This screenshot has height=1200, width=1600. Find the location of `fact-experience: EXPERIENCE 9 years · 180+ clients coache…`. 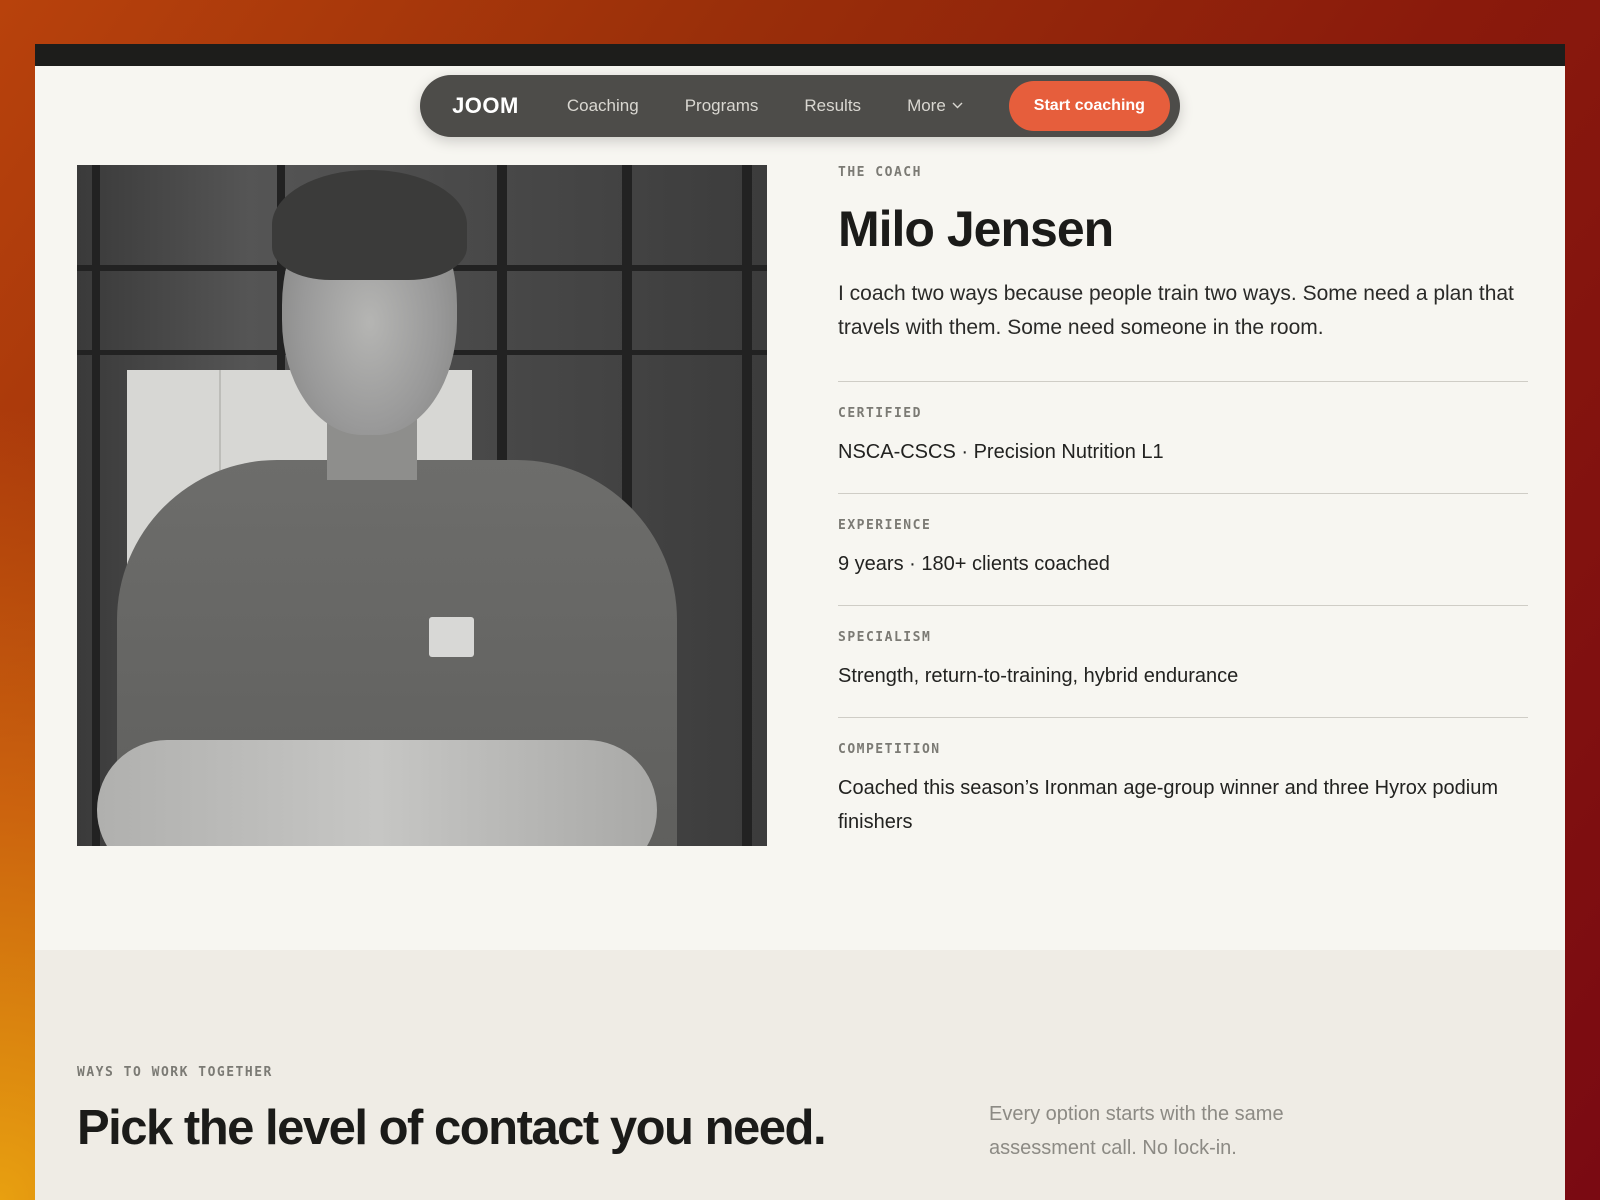

fact-experience: EXPERIENCE 9 years · 180+ clients coache… is located at coordinates (1183, 549).